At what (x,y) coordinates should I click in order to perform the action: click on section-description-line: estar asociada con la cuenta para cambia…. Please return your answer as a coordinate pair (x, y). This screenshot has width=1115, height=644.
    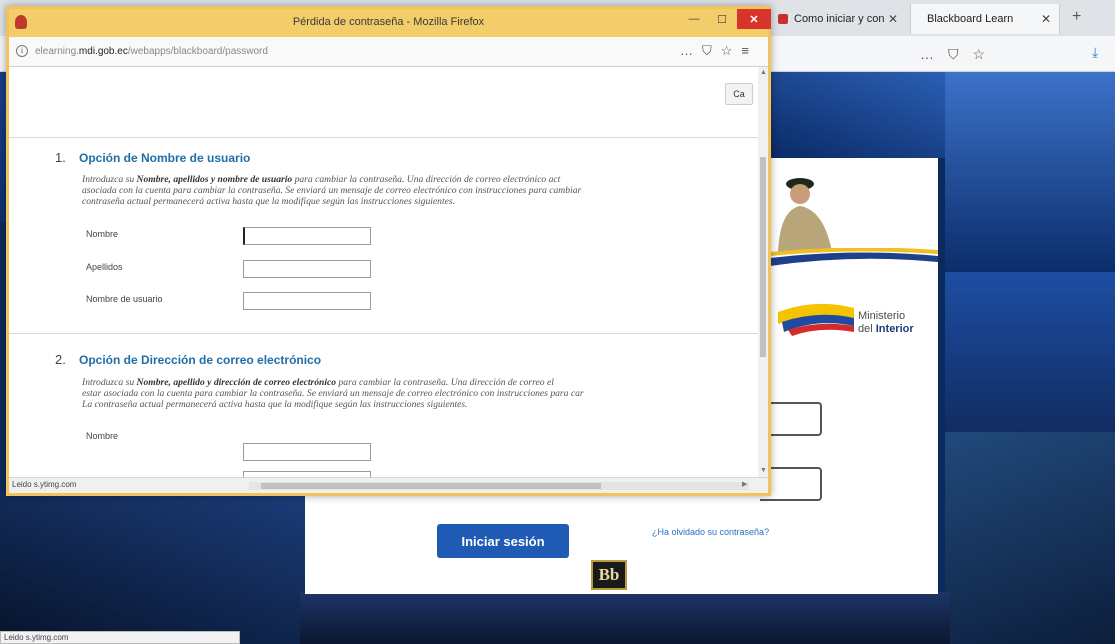
    Looking at the image, I should click on (333, 393).